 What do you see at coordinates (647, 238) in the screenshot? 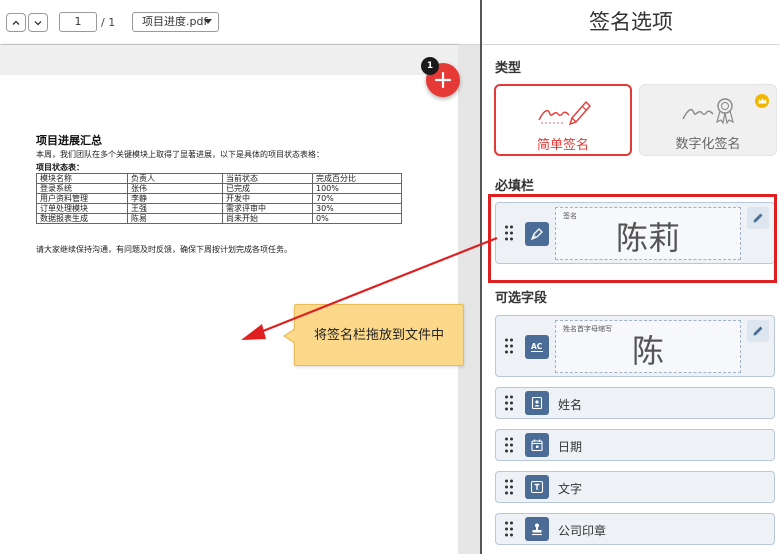
I see `signature-value: 陈莉` at bounding box center [647, 238].